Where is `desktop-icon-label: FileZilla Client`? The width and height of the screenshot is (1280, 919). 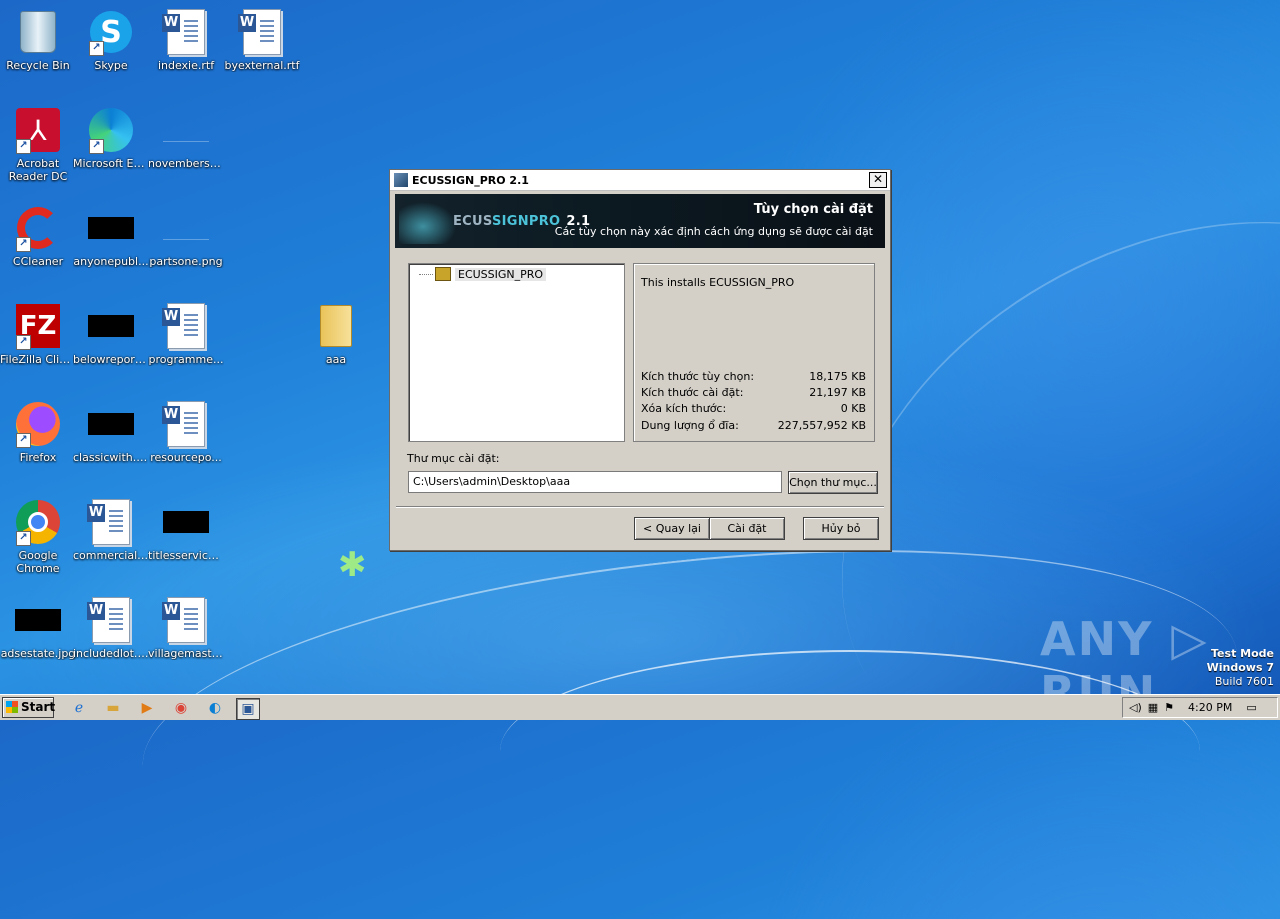
desktop-icon-label: FileZilla Client is located at coordinates (38, 359).